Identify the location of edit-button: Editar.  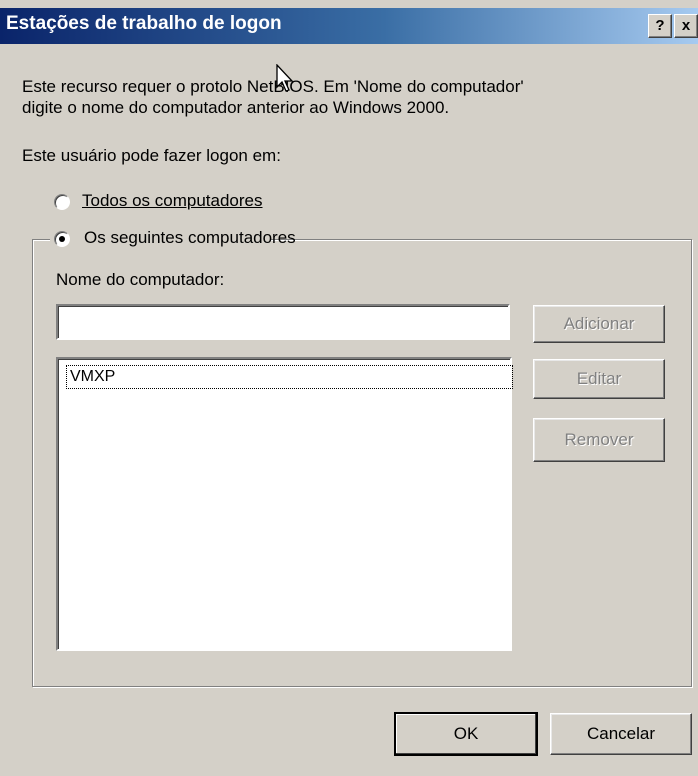
(599, 379).